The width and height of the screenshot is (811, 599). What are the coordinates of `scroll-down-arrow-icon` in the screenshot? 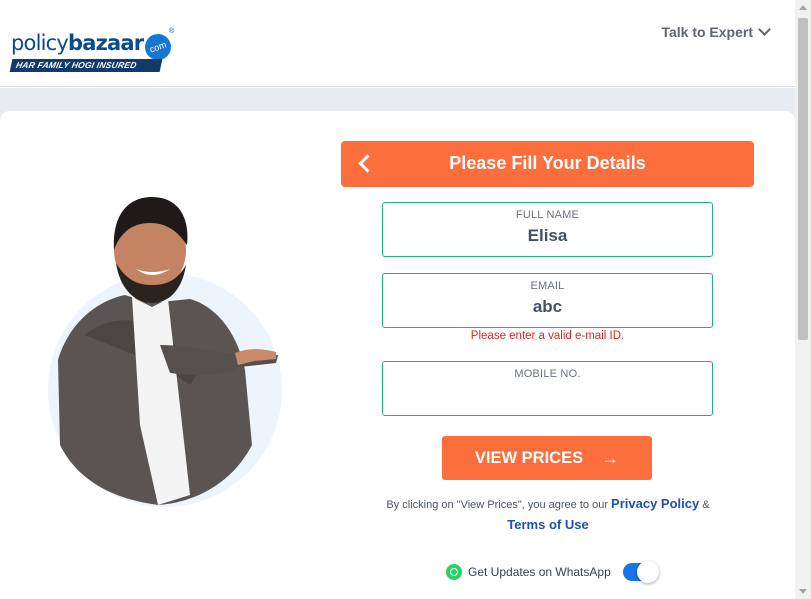 It's located at (803, 591).